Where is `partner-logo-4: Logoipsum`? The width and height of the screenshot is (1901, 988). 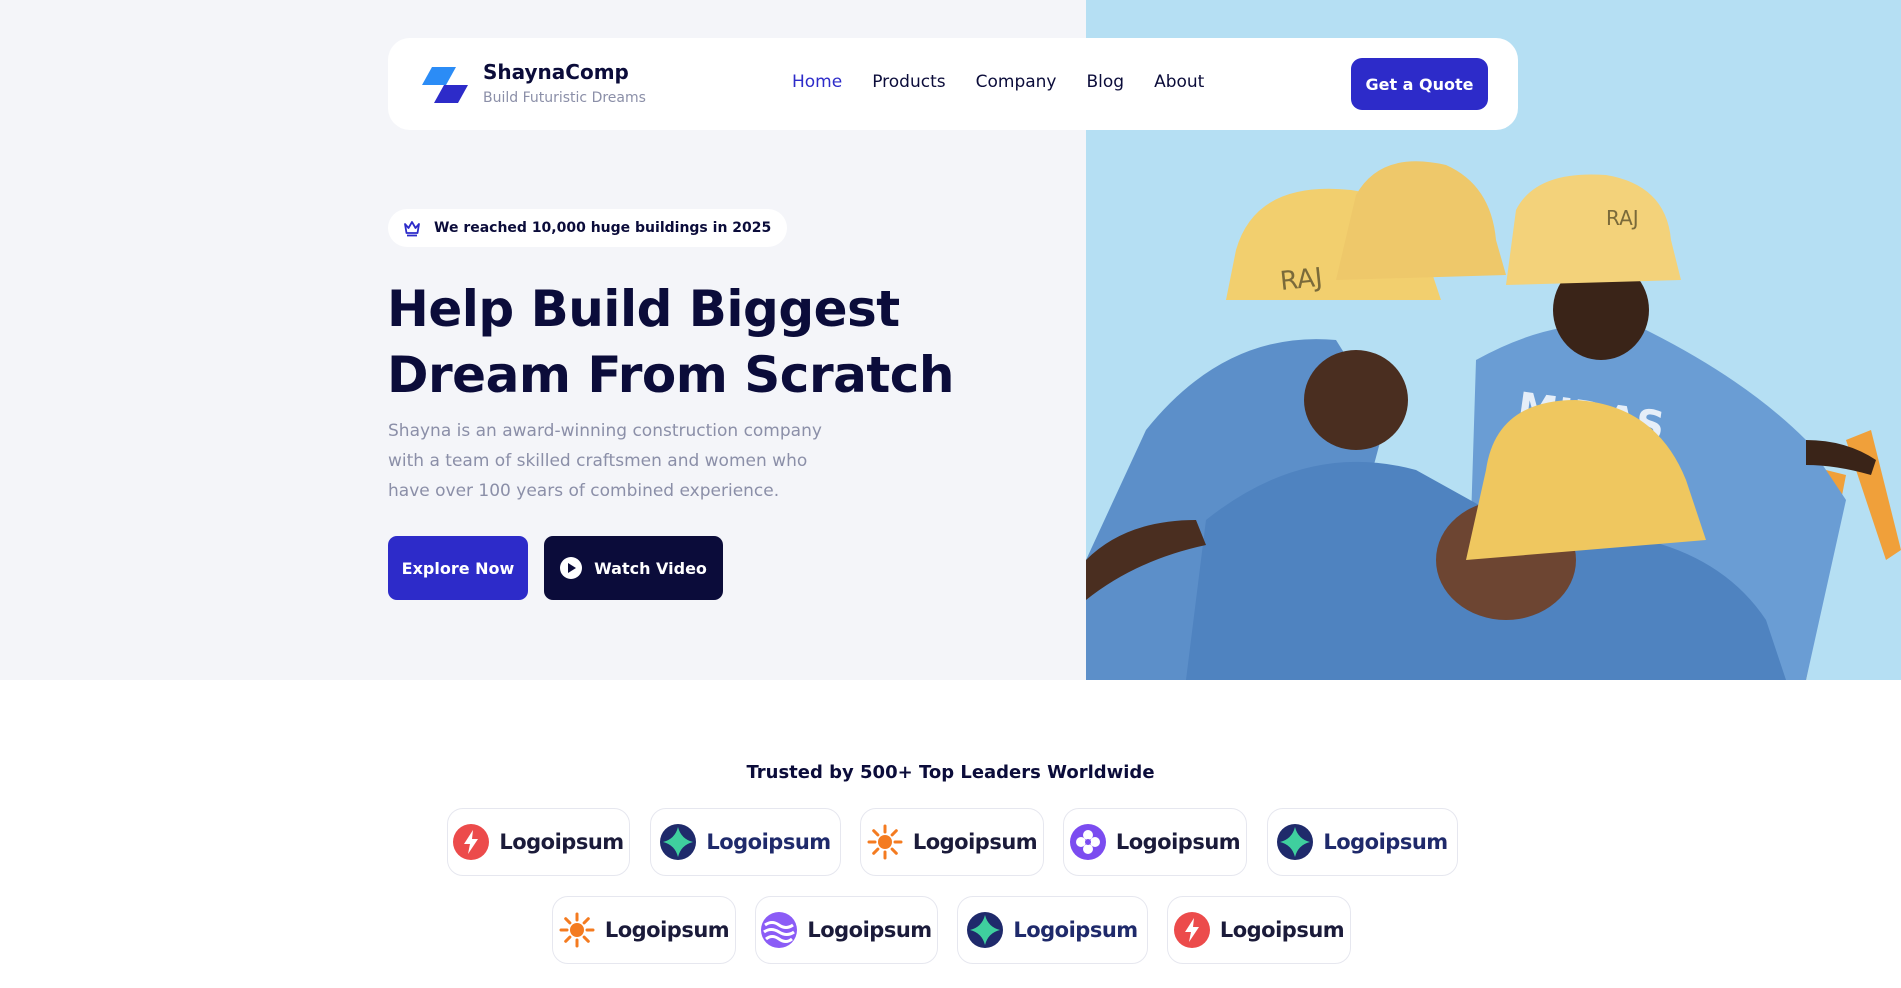 partner-logo-4: Logoipsum is located at coordinates (1155, 842).